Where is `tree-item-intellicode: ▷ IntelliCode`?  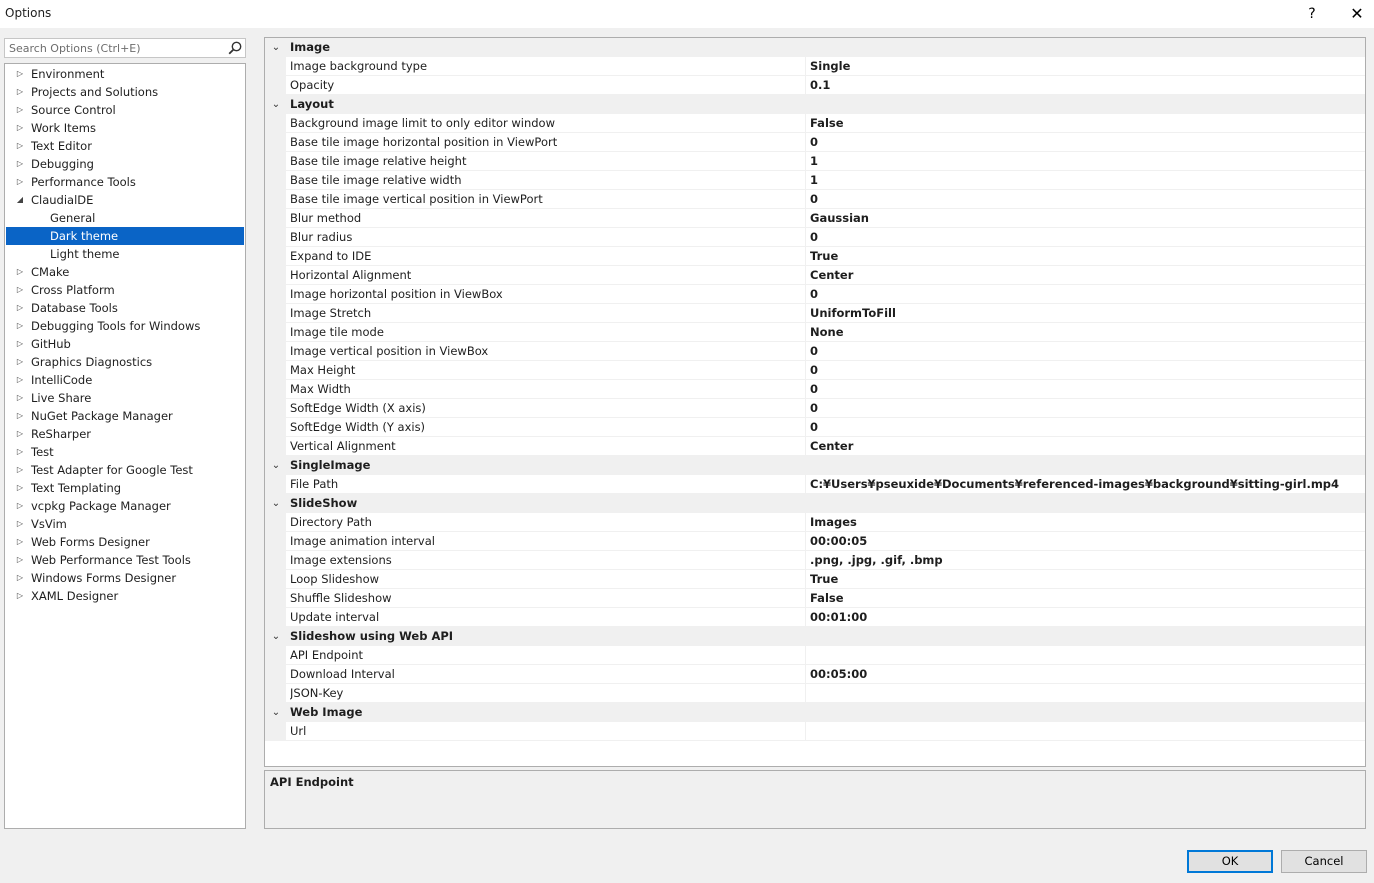
tree-item-intellicode: ▷ IntelliCode is located at coordinates (125, 380).